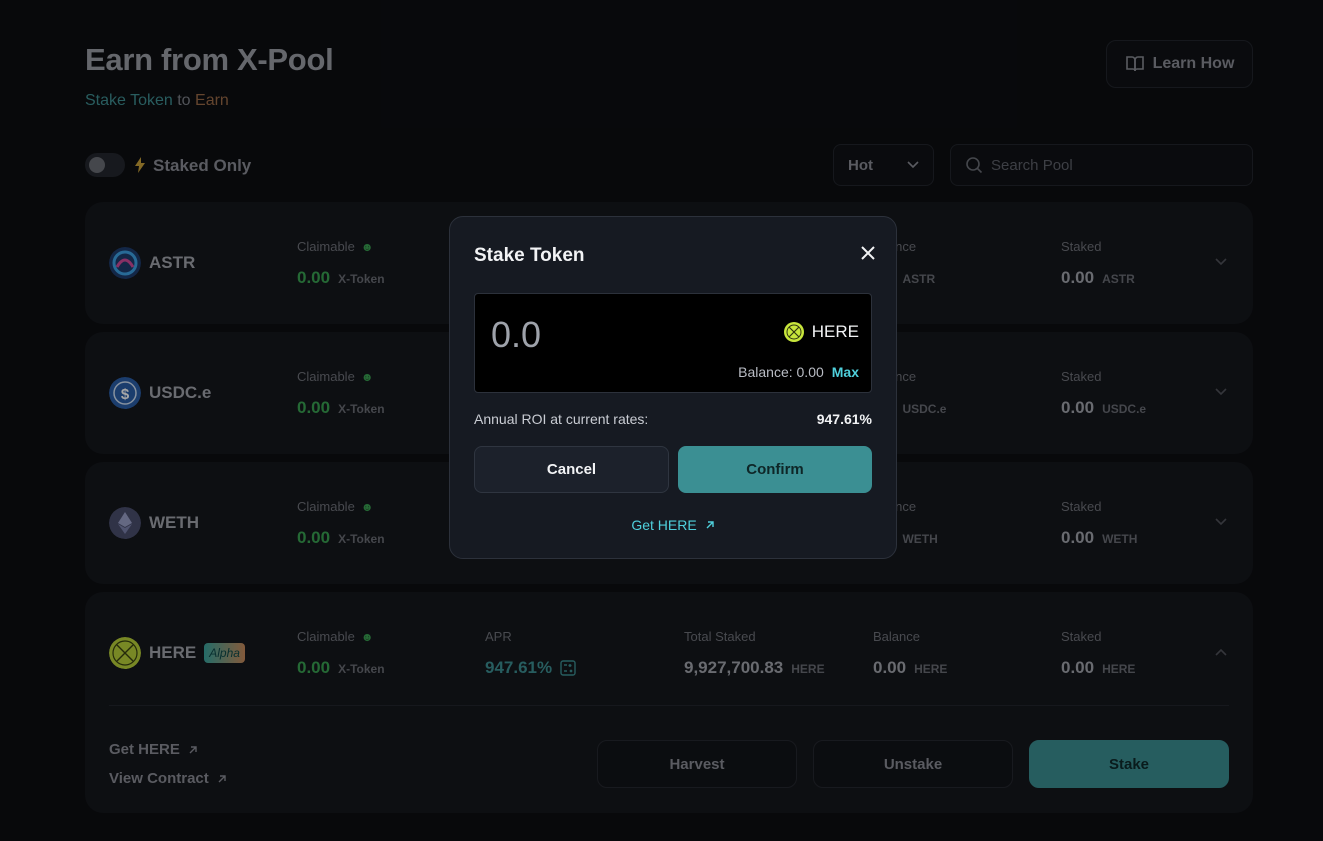 Image resolution: width=1323 pixels, height=841 pixels. What do you see at coordinates (835, 331) in the screenshot?
I see `token-symbol: HERE` at bounding box center [835, 331].